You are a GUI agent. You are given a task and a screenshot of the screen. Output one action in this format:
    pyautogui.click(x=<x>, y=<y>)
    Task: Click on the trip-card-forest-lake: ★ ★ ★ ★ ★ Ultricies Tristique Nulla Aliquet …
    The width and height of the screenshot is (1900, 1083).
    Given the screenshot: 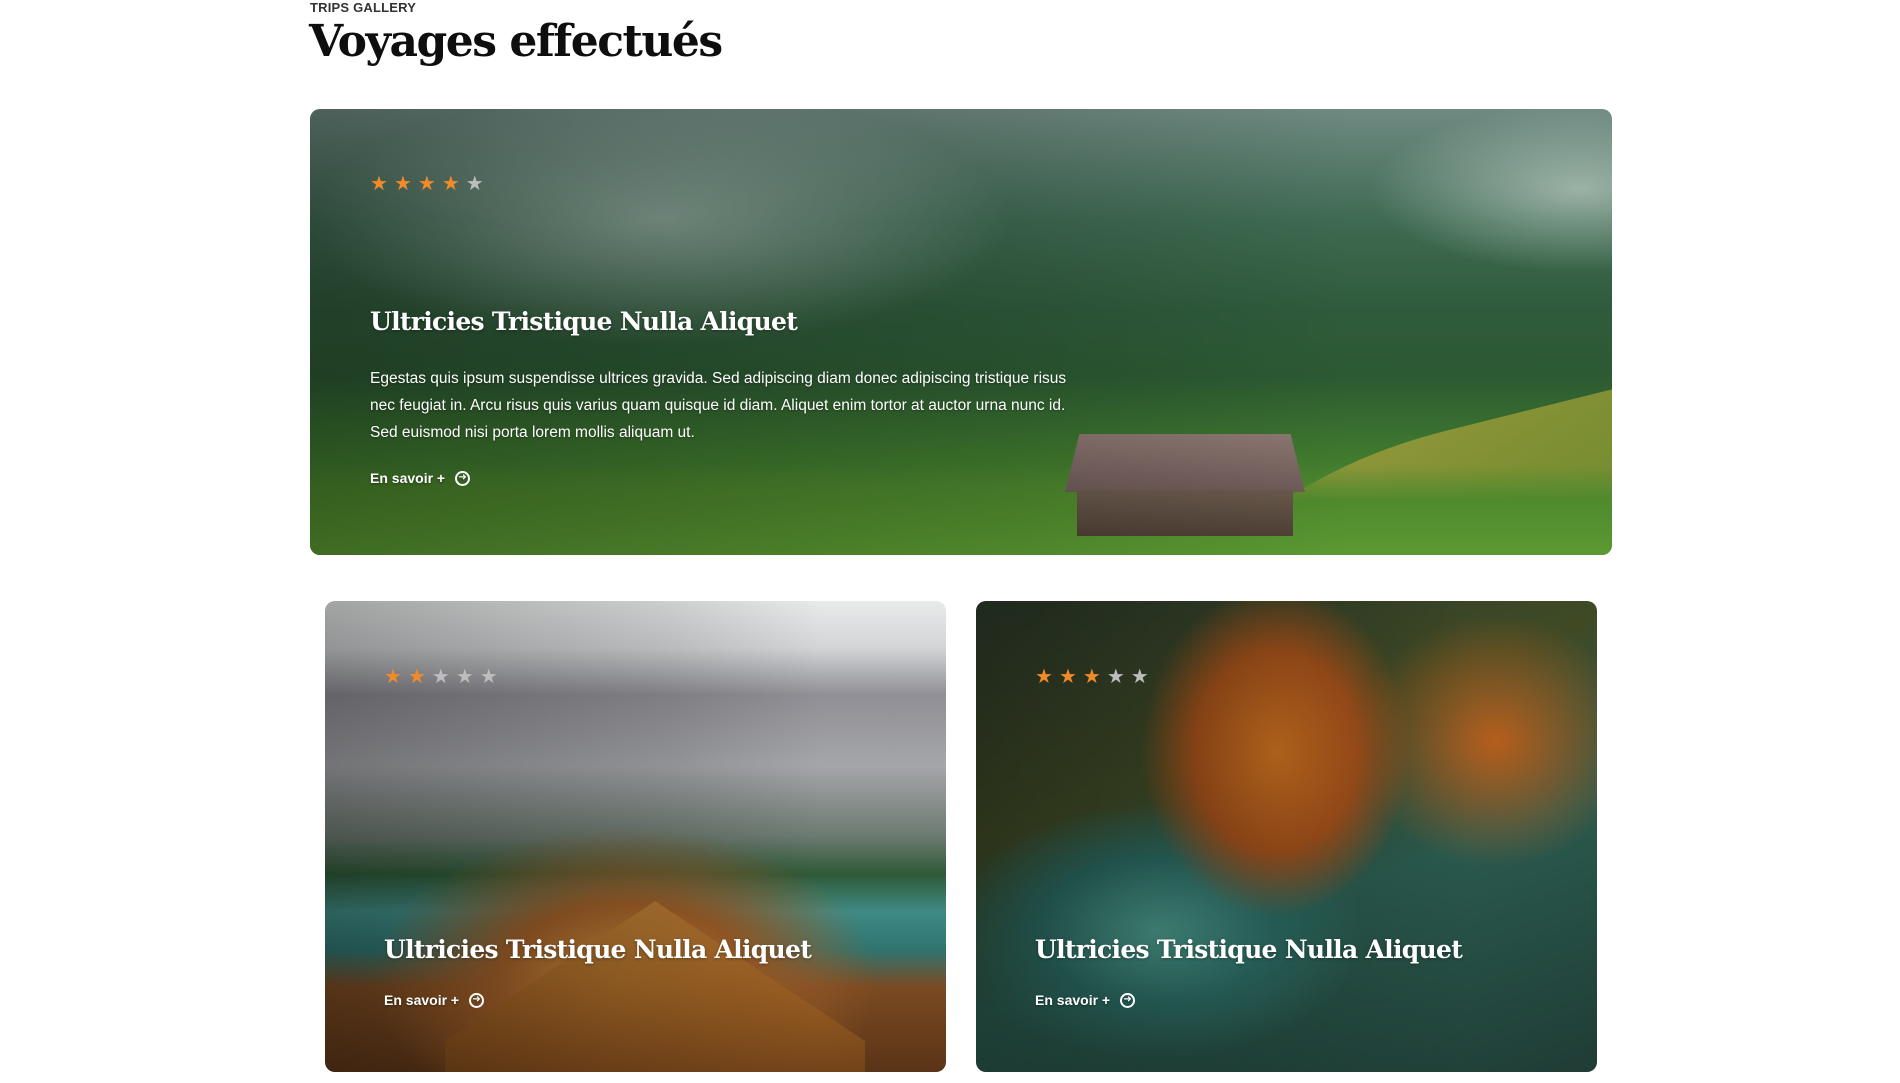 What is the action you would take?
    pyautogui.click(x=1286, y=836)
    